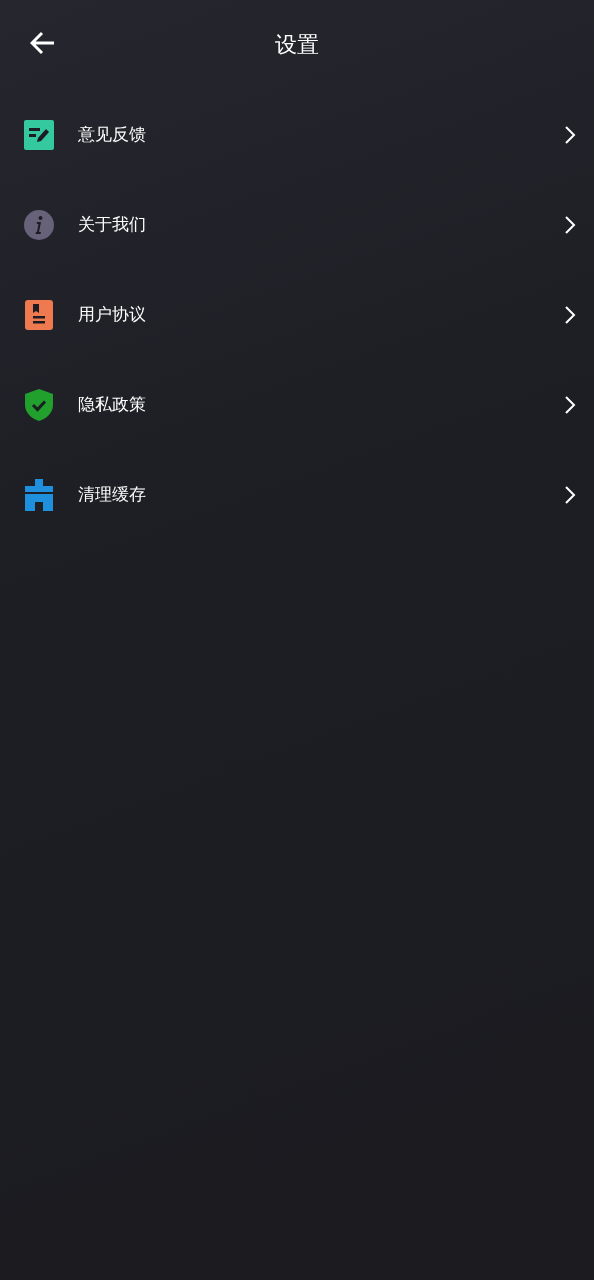  Describe the element at coordinates (297, 405) in the screenshot. I see `settings-item: 隐私政策` at that location.